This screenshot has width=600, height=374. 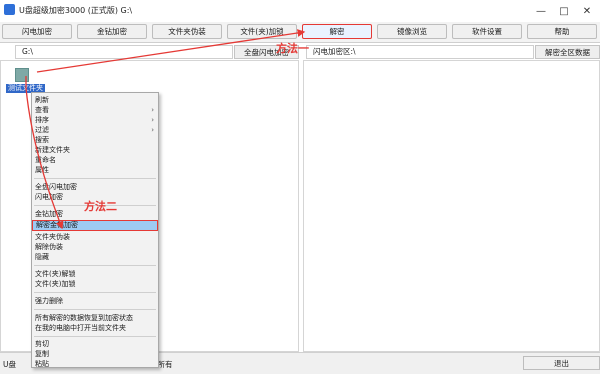 What do you see at coordinates (292, 48) in the screenshot?
I see `method-one-annotation: 方法一` at bounding box center [292, 48].